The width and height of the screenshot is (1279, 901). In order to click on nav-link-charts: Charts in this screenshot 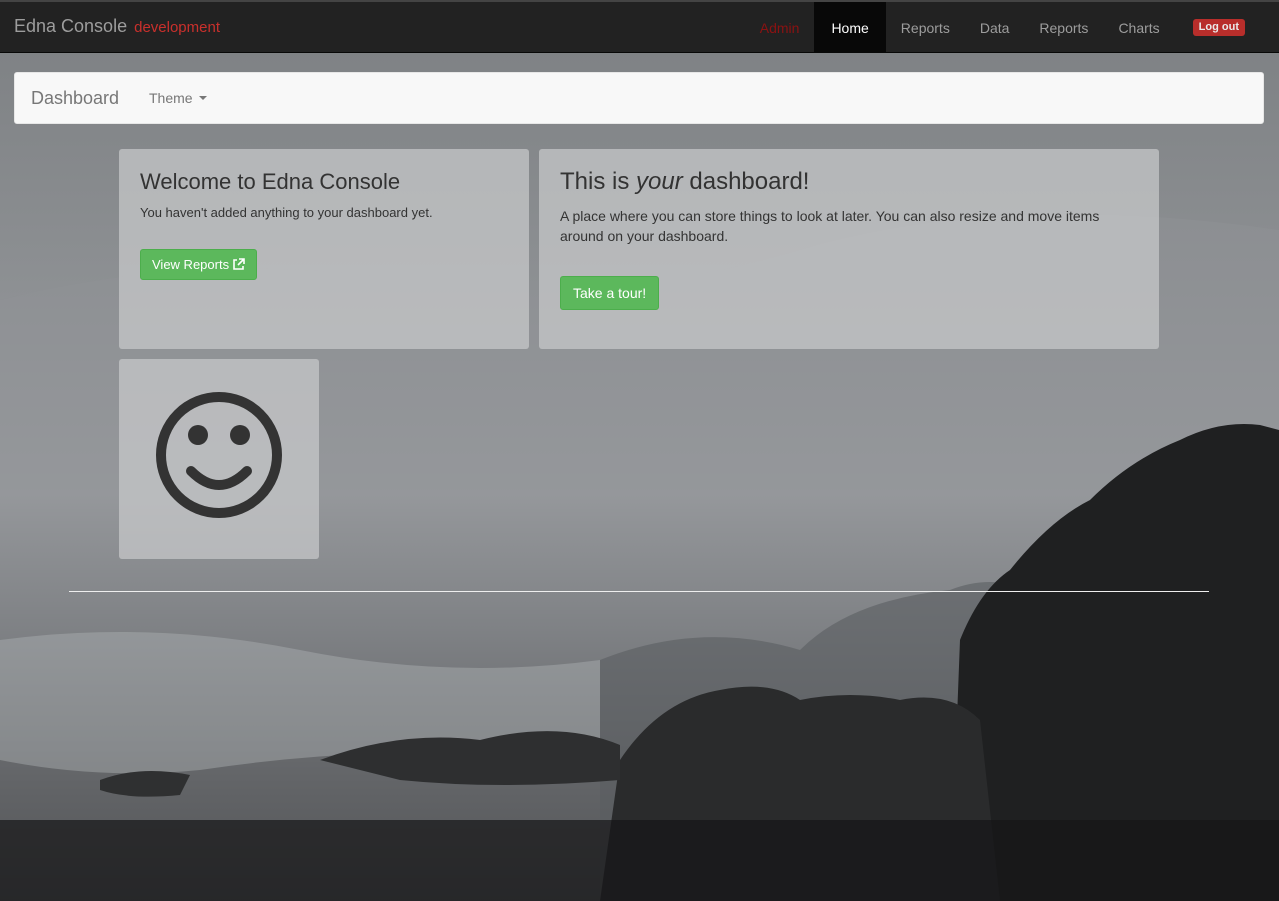, I will do `click(1138, 27)`.